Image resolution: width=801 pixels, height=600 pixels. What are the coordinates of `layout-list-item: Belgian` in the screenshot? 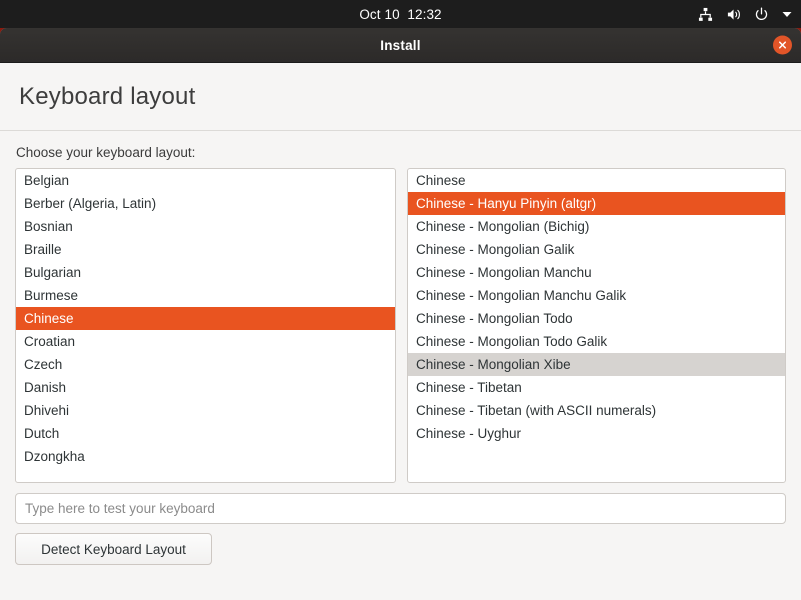 It's located at (205, 180).